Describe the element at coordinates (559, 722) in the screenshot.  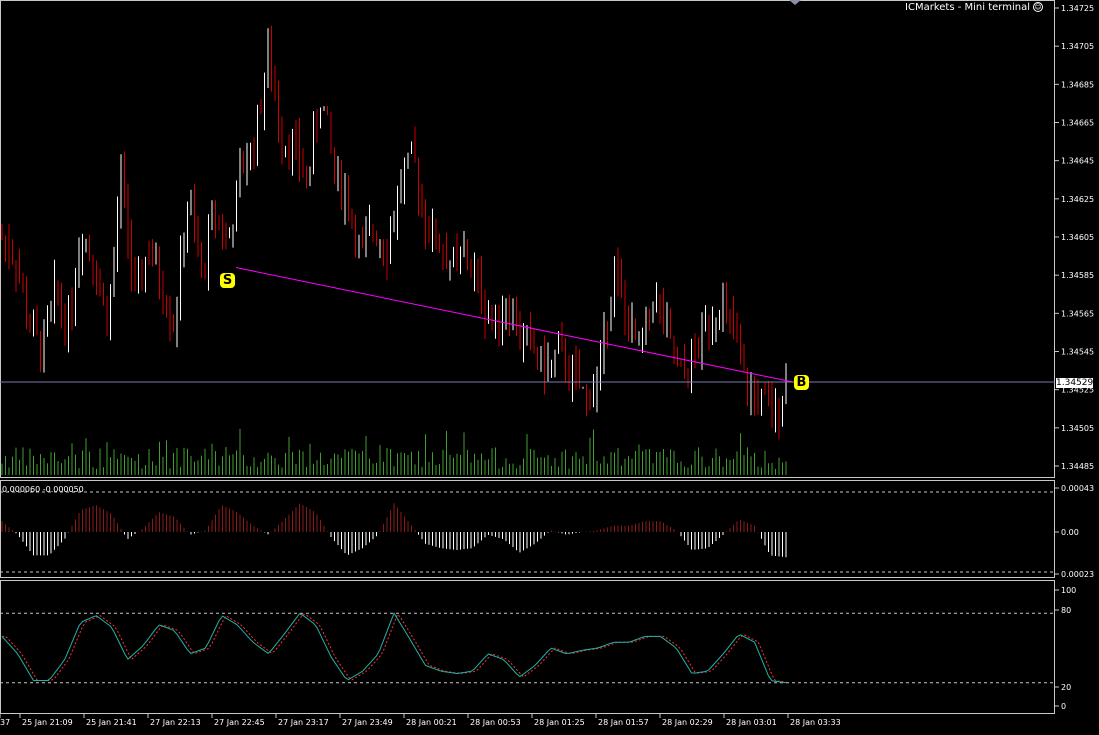
I see `time-tick-label: 28 Jan 01:25` at that location.